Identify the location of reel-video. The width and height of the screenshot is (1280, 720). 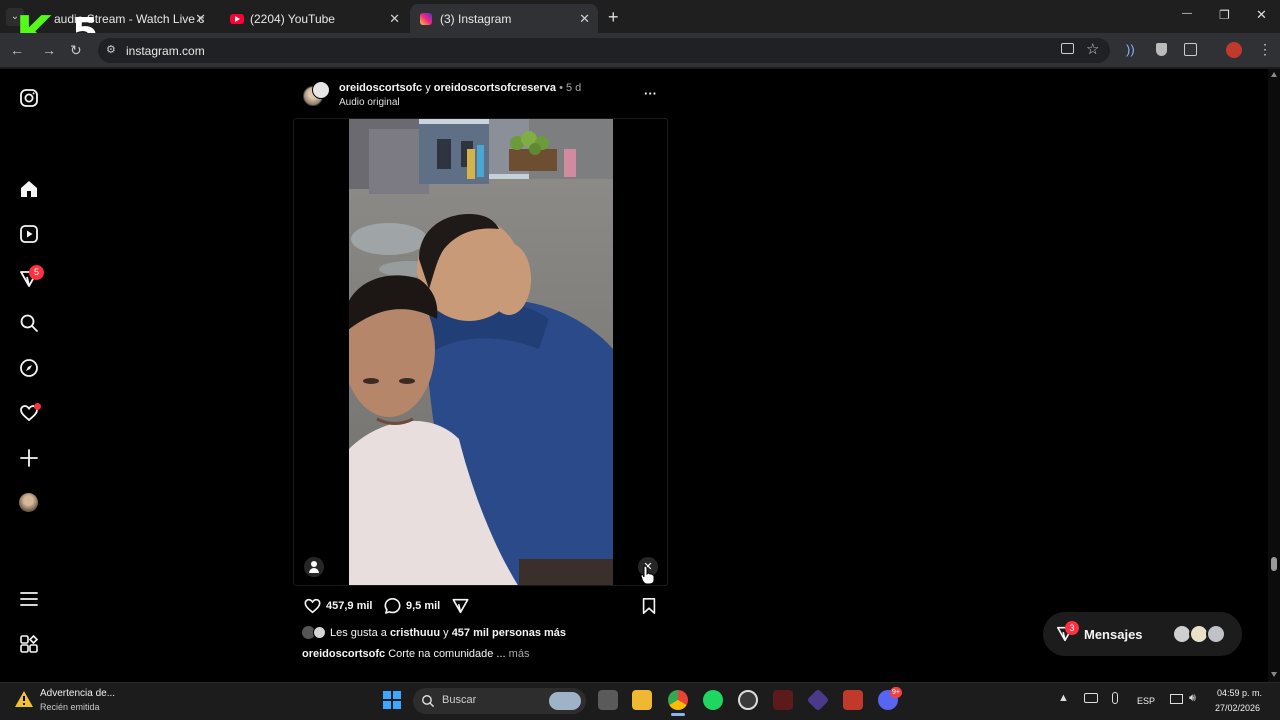
(481, 352).